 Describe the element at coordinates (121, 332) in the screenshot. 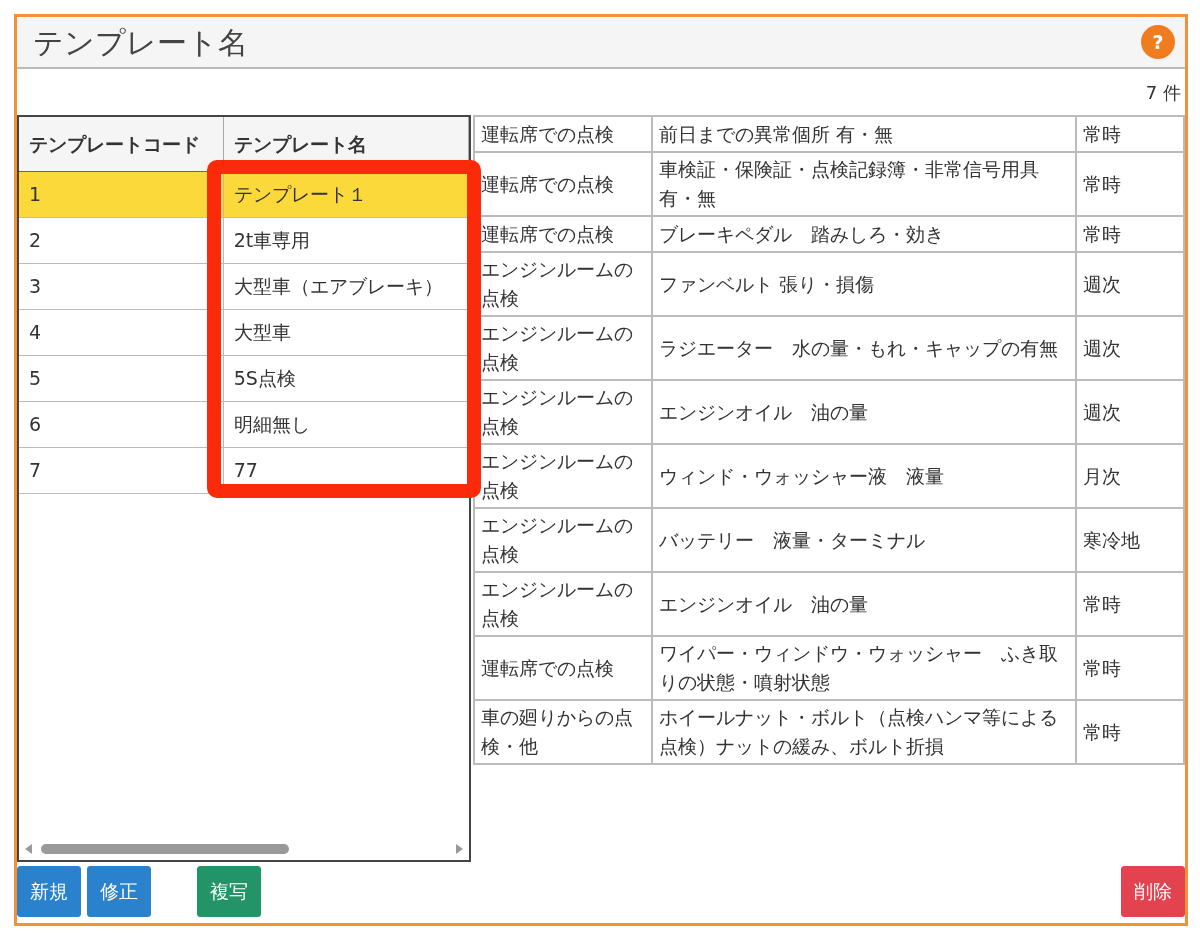

I see `code-text: 4` at that location.